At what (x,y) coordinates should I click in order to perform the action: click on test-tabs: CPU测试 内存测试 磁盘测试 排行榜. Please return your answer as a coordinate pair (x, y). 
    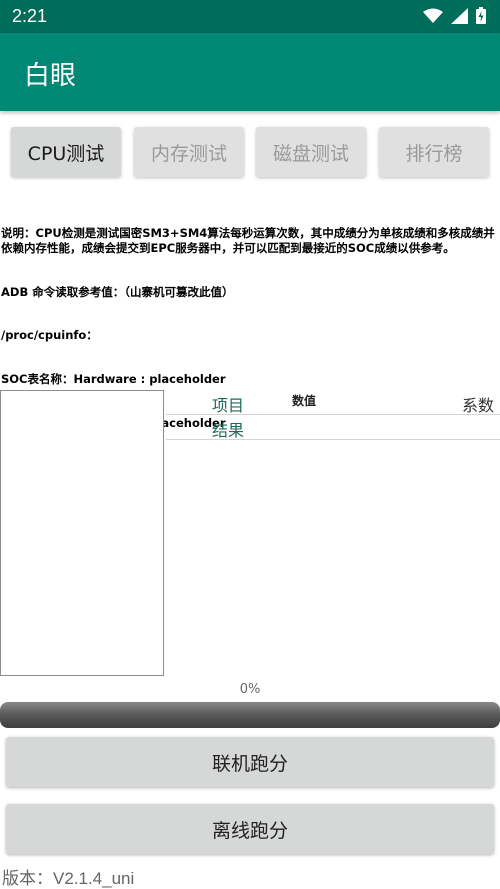
    Looking at the image, I should click on (250, 152).